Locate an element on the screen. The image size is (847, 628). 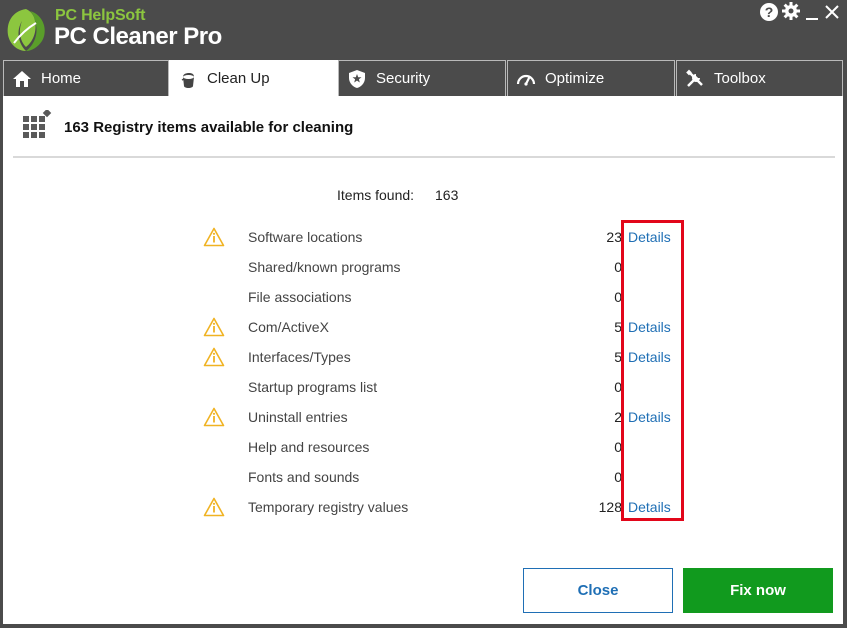
main-tabs: Home Clean Up Security Optimize Toolbox is located at coordinates (423, 78).